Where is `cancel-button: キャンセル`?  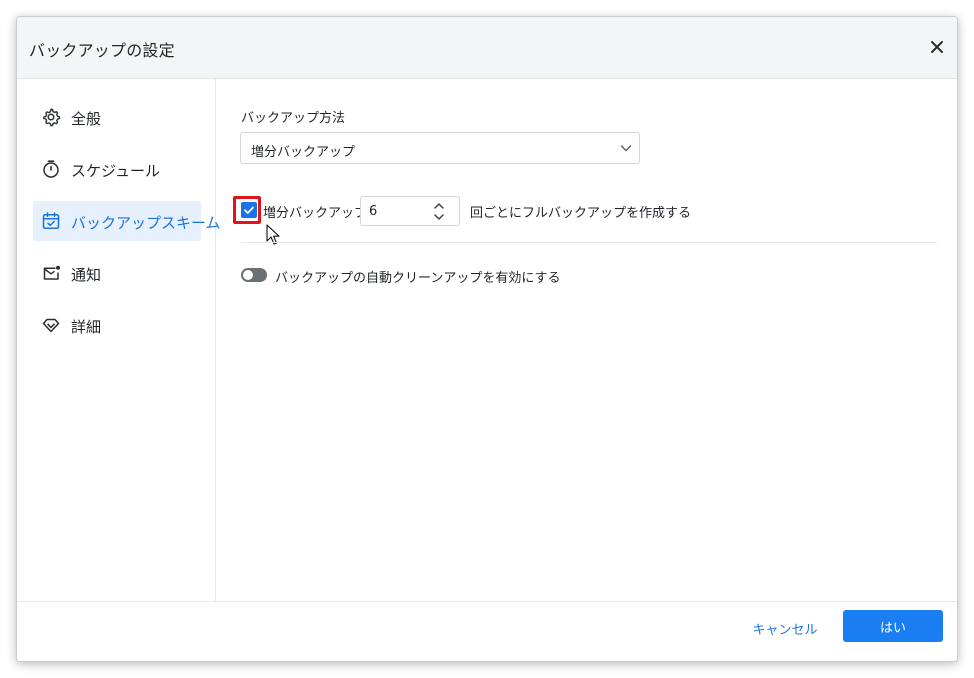 cancel-button: キャンセル is located at coordinates (785, 628).